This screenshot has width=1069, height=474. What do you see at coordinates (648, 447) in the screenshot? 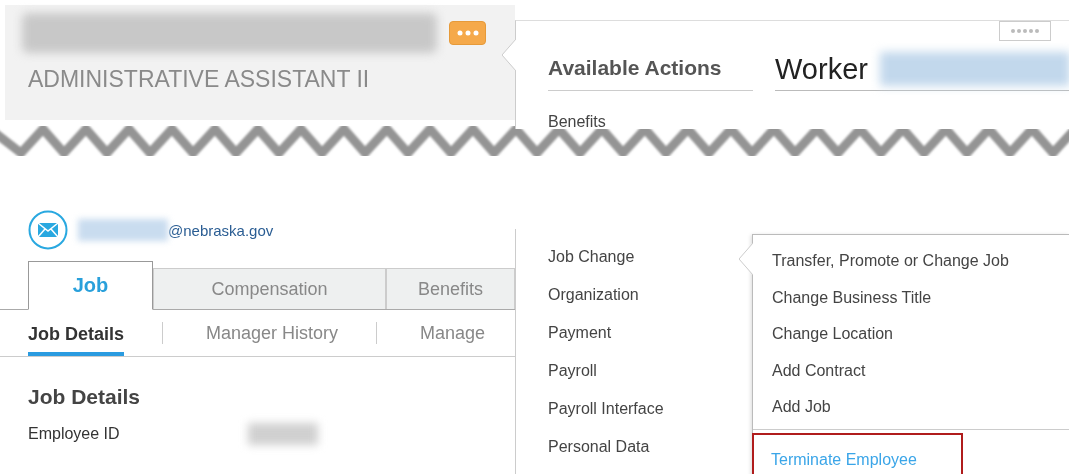
I see `menu-item: Personal Data` at bounding box center [648, 447].